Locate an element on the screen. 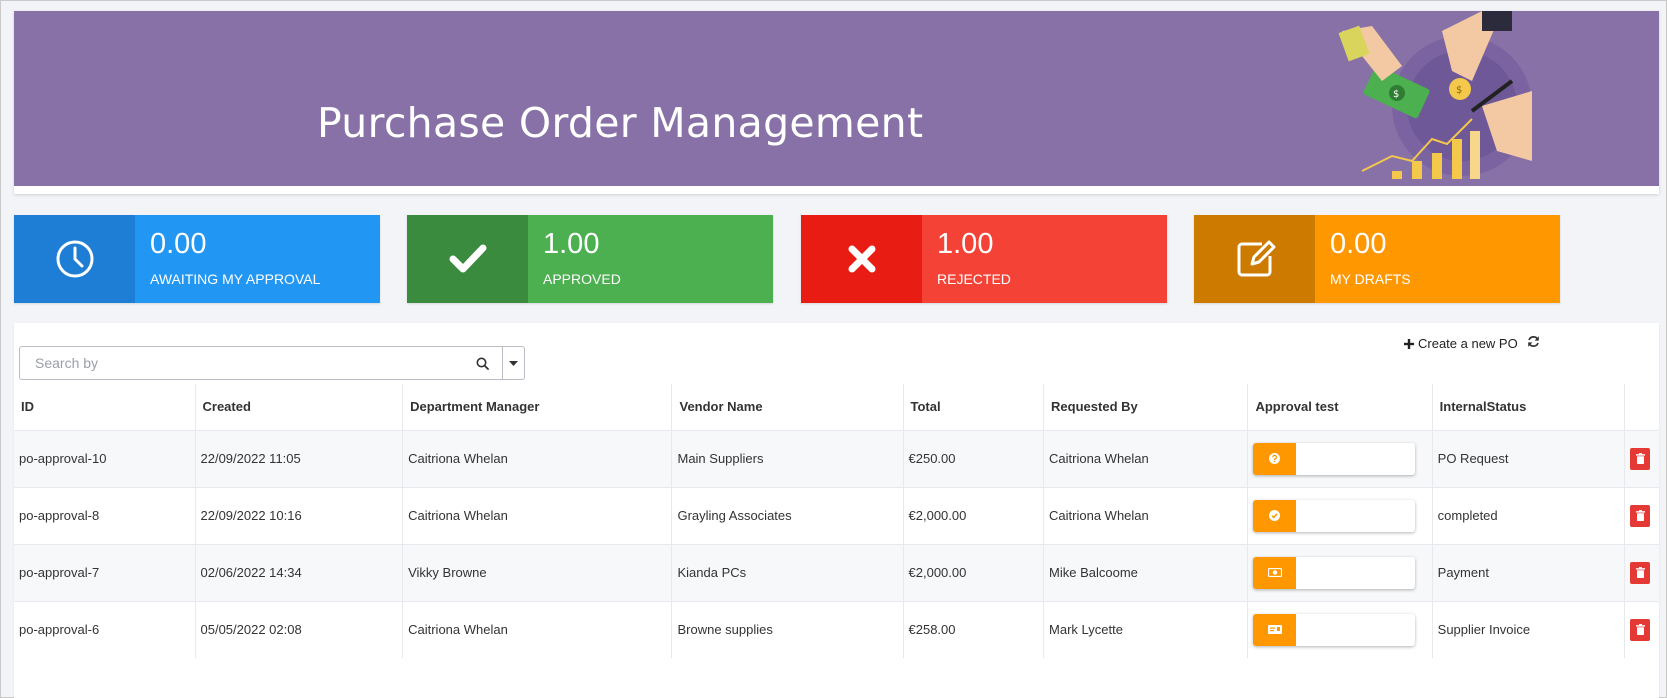  cell-status: PO Request is located at coordinates (1529, 458).